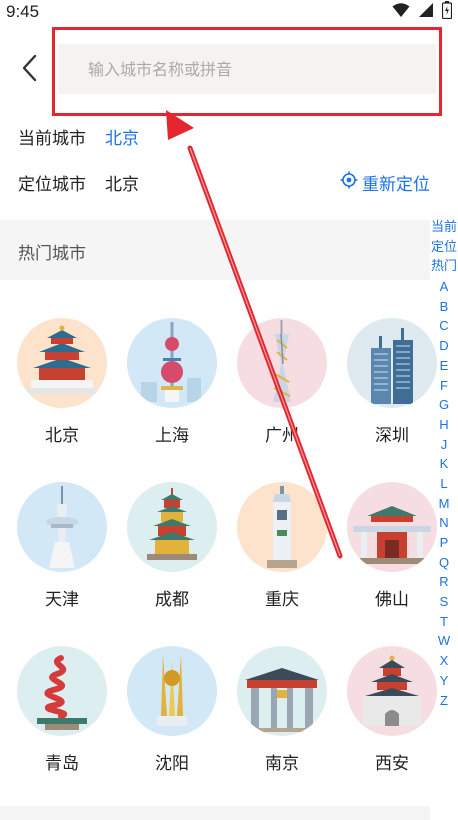 Image resolution: width=458 pixels, height=820 pixels. I want to click on skyscraper-icon, so click(392, 363).